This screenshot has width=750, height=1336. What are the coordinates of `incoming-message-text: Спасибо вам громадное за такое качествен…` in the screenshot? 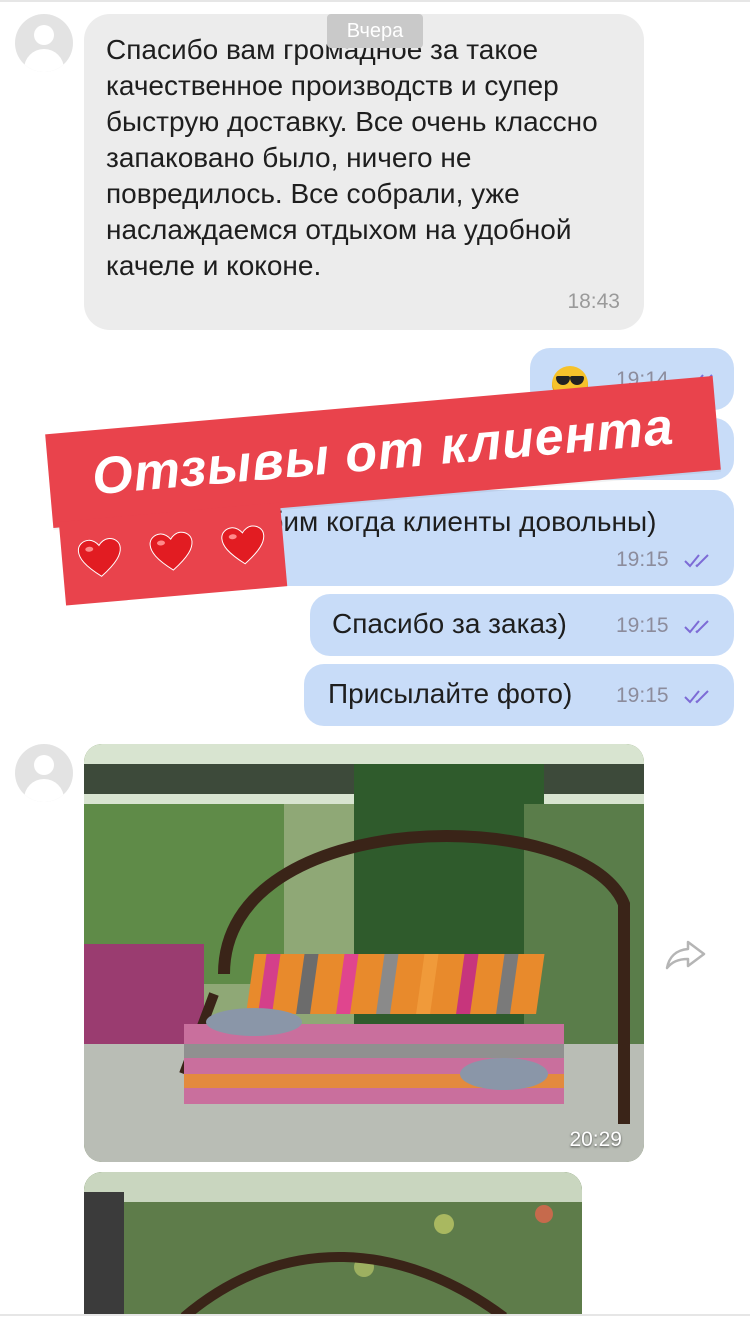 It's located at (352, 157).